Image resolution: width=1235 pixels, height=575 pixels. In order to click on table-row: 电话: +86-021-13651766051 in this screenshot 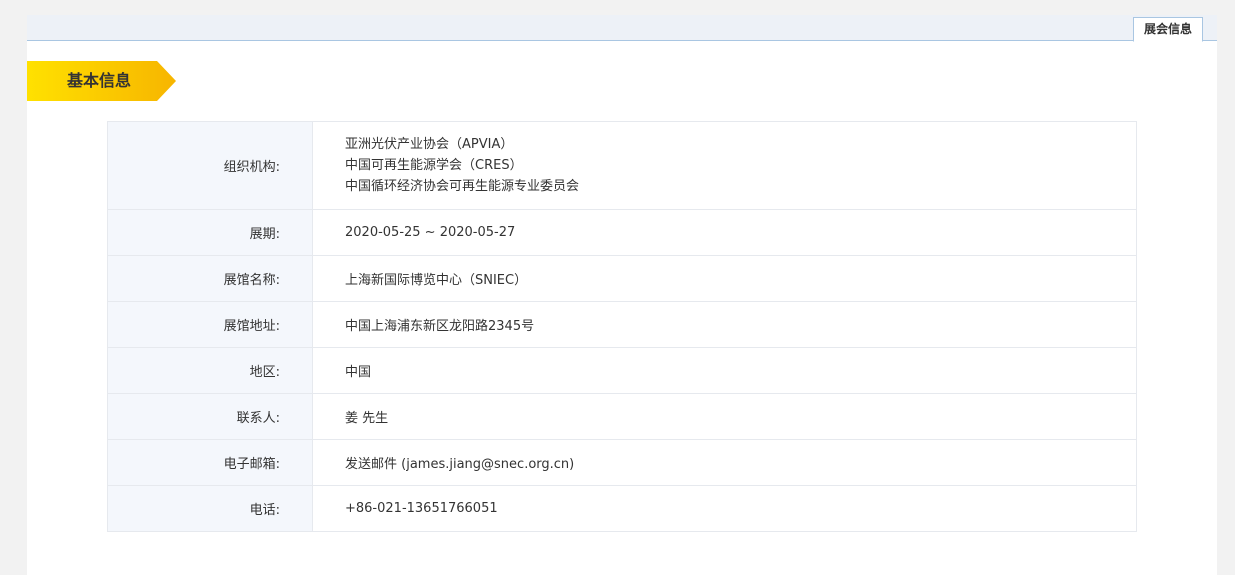, I will do `click(622, 508)`.